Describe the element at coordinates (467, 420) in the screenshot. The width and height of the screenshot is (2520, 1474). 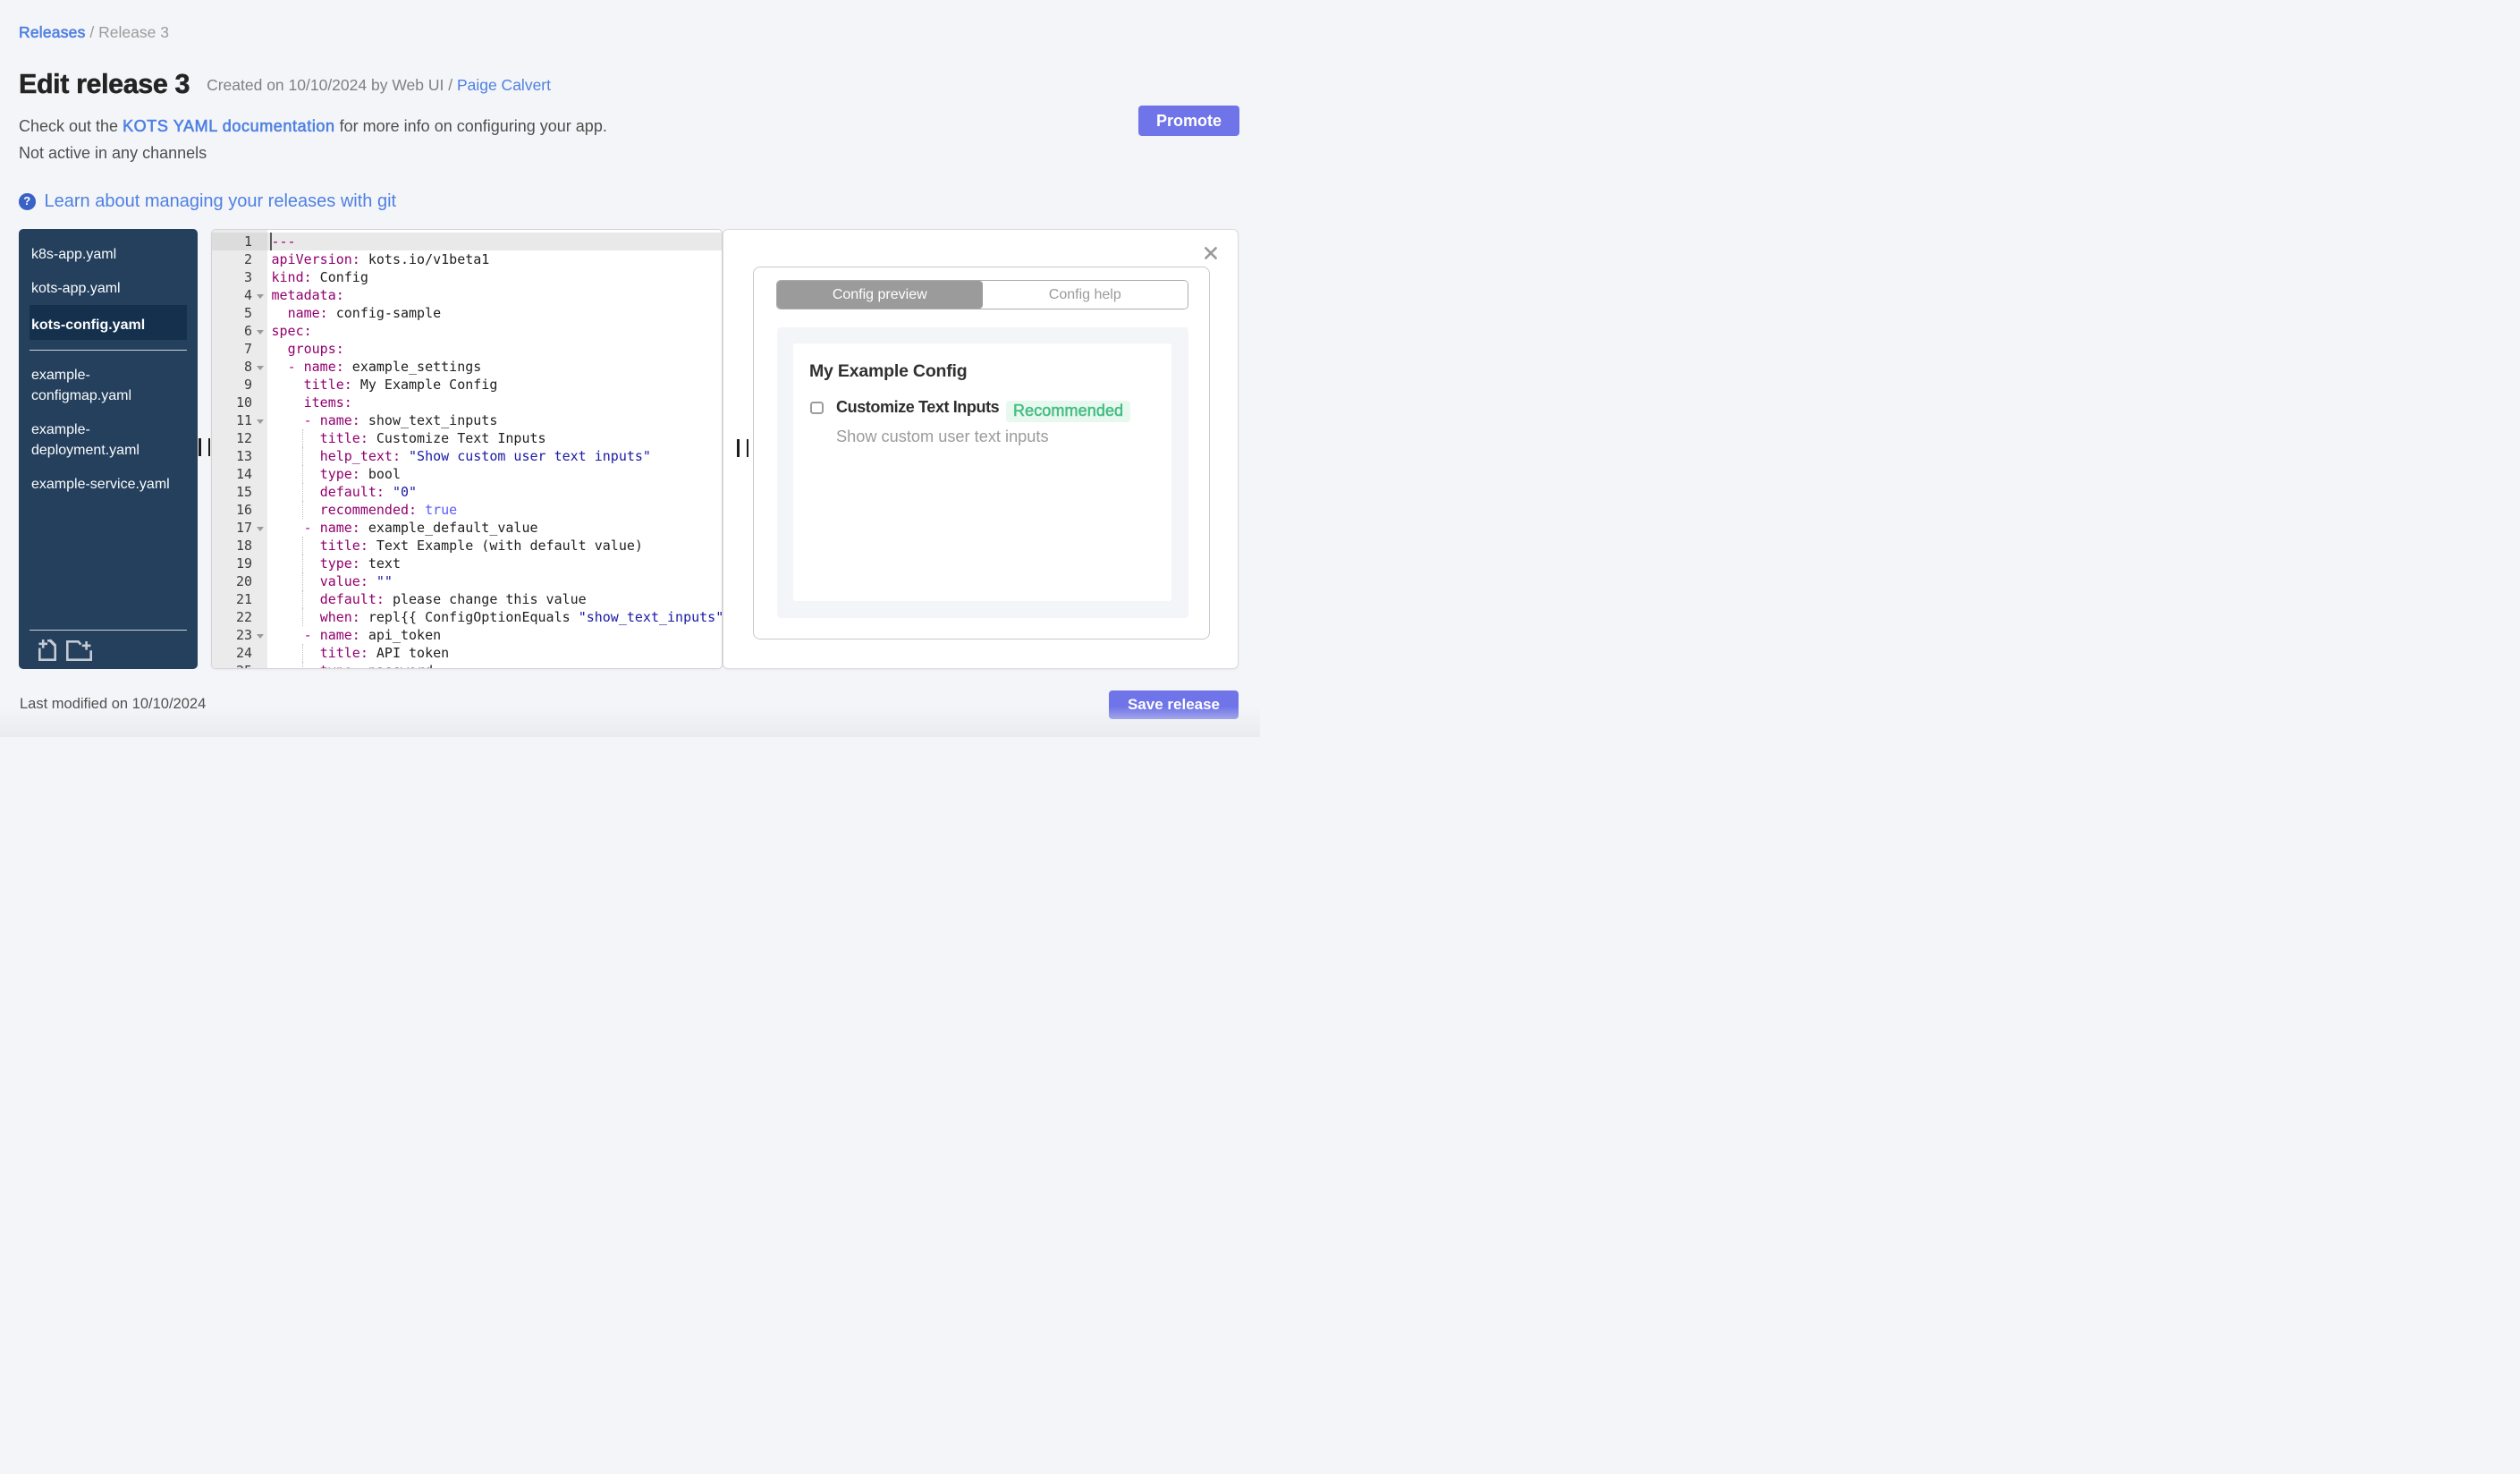
I see `code-line: 11 - name: show_text_inputs` at that location.